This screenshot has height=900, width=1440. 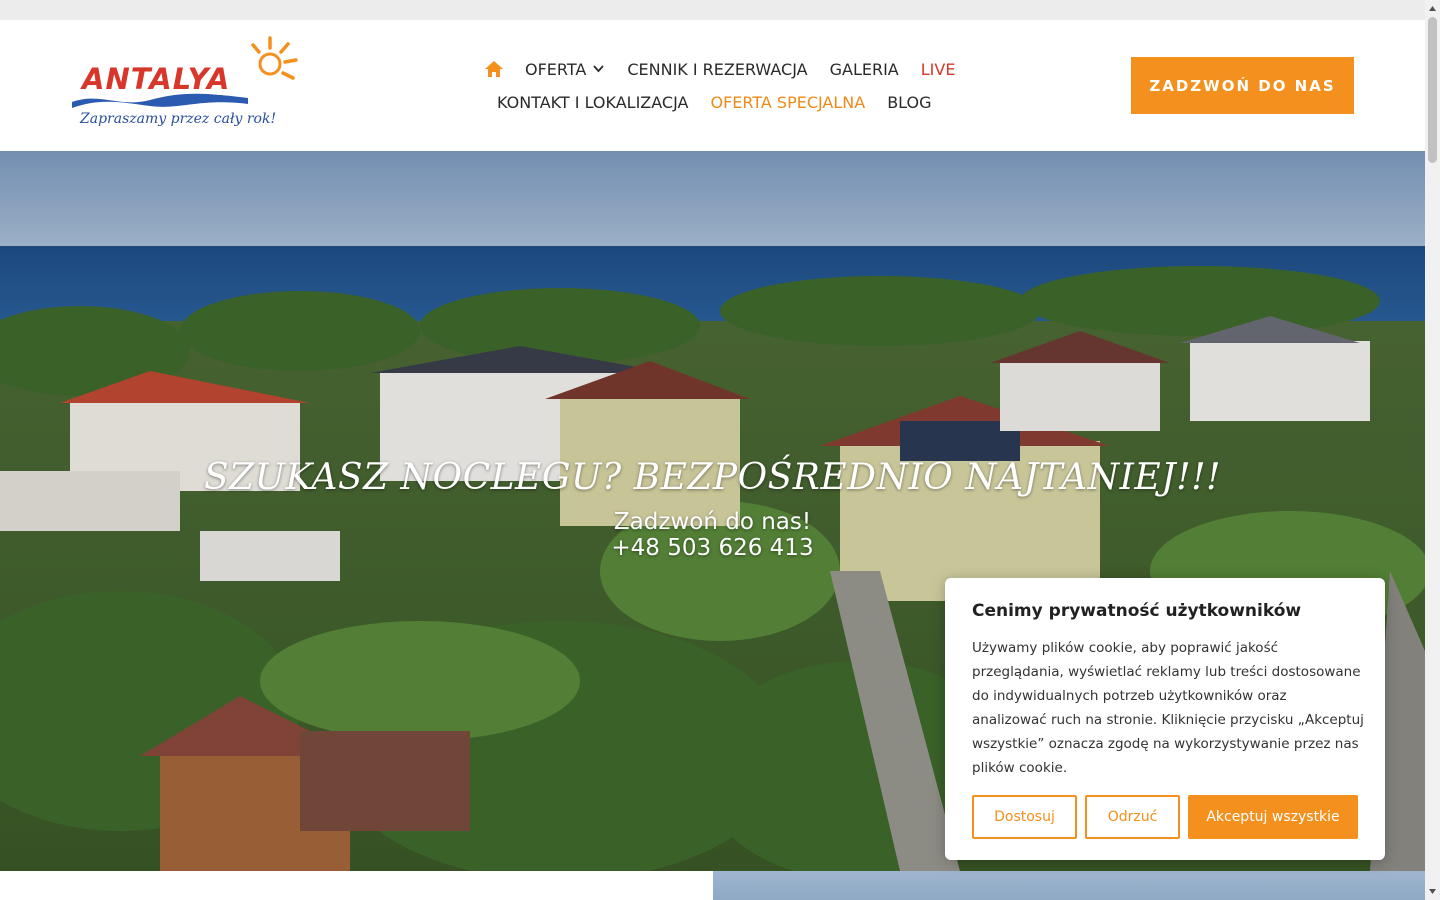 I want to click on hero-subtitle: Zadzwoń do nas!, so click(x=712, y=522).